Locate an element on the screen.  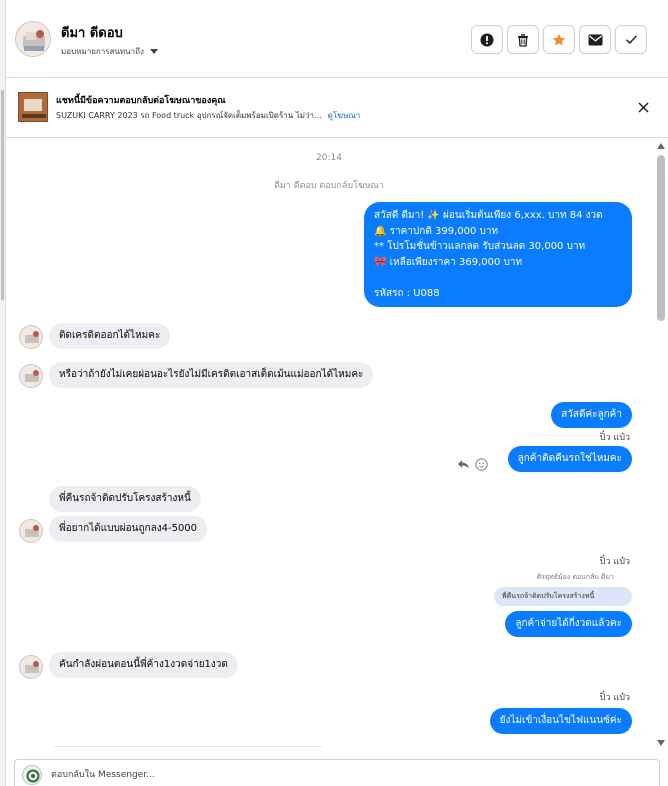
header-action-buttons is located at coordinates (559, 39).